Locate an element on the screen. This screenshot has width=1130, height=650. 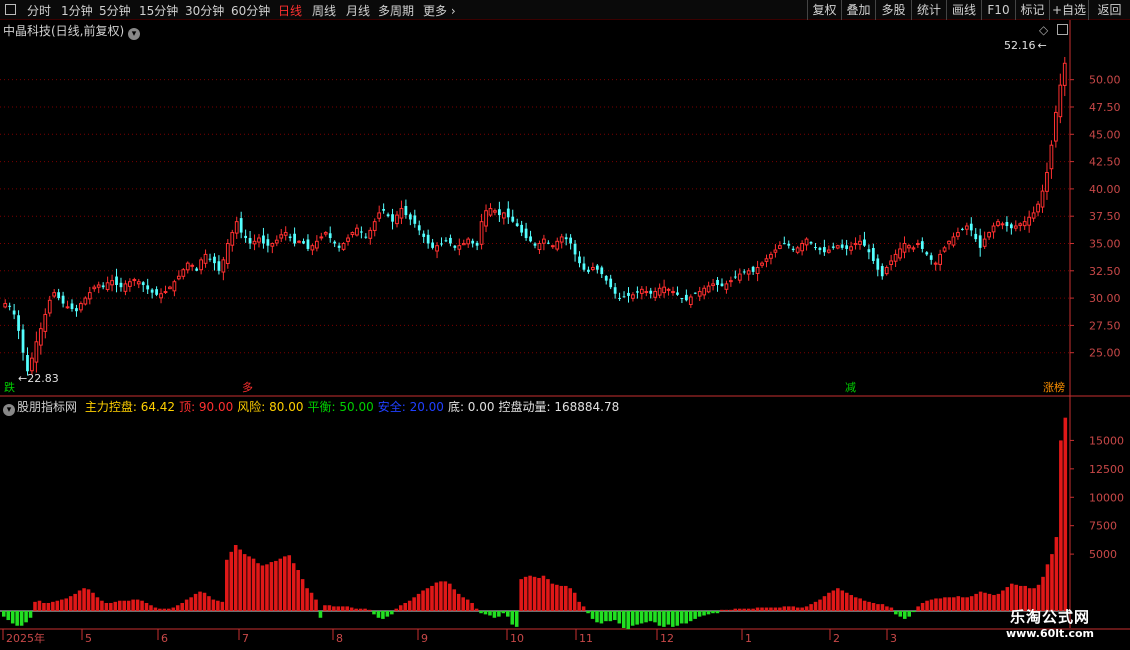
indicator-param-3: 平衡: 50.00 is located at coordinates (340, 407).